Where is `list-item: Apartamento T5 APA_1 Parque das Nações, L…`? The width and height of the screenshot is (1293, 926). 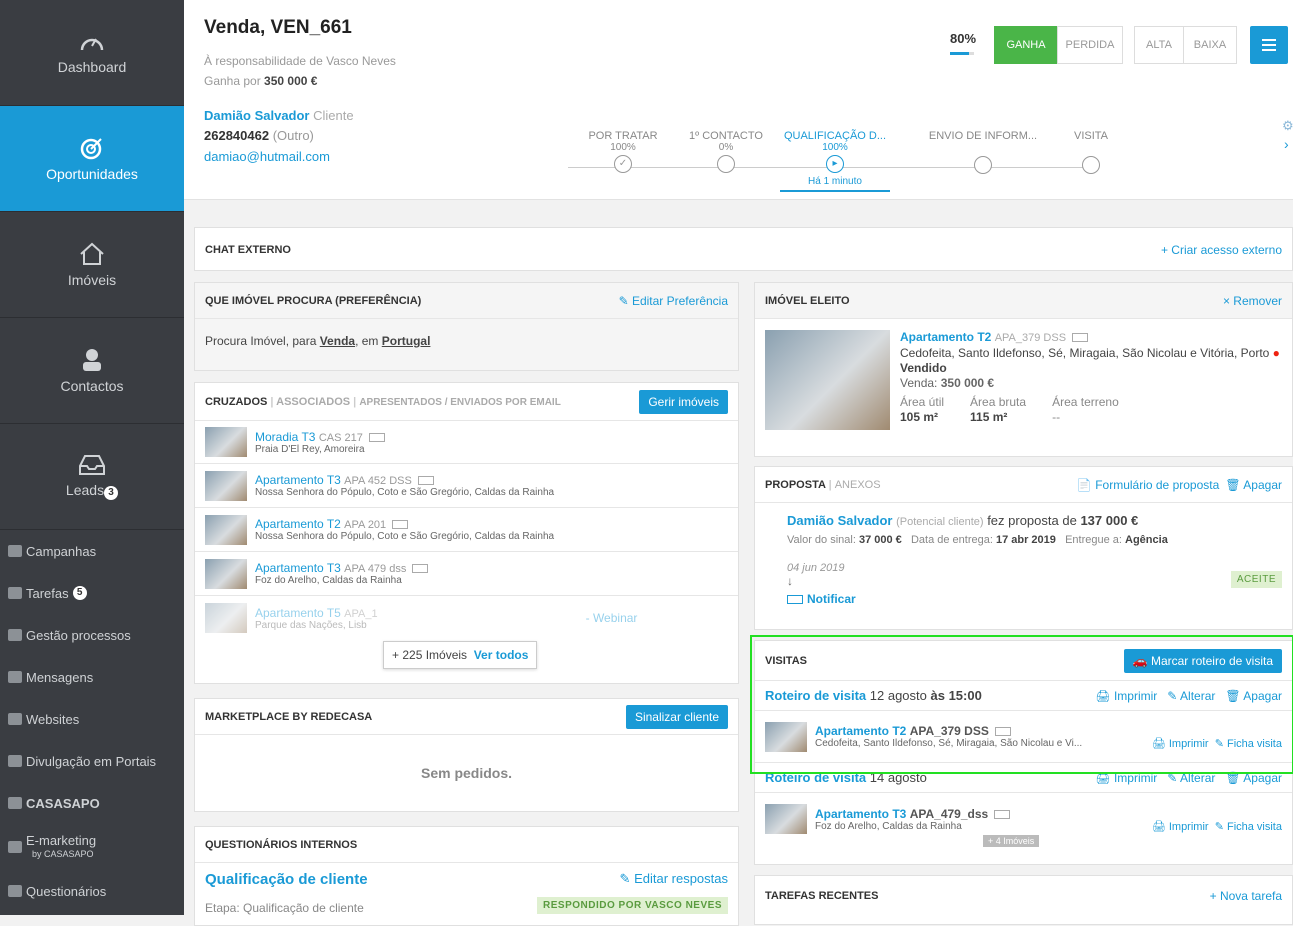
list-item: Apartamento T5 APA_1 Parque das Nações, L… is located at coordinates (466, 618).